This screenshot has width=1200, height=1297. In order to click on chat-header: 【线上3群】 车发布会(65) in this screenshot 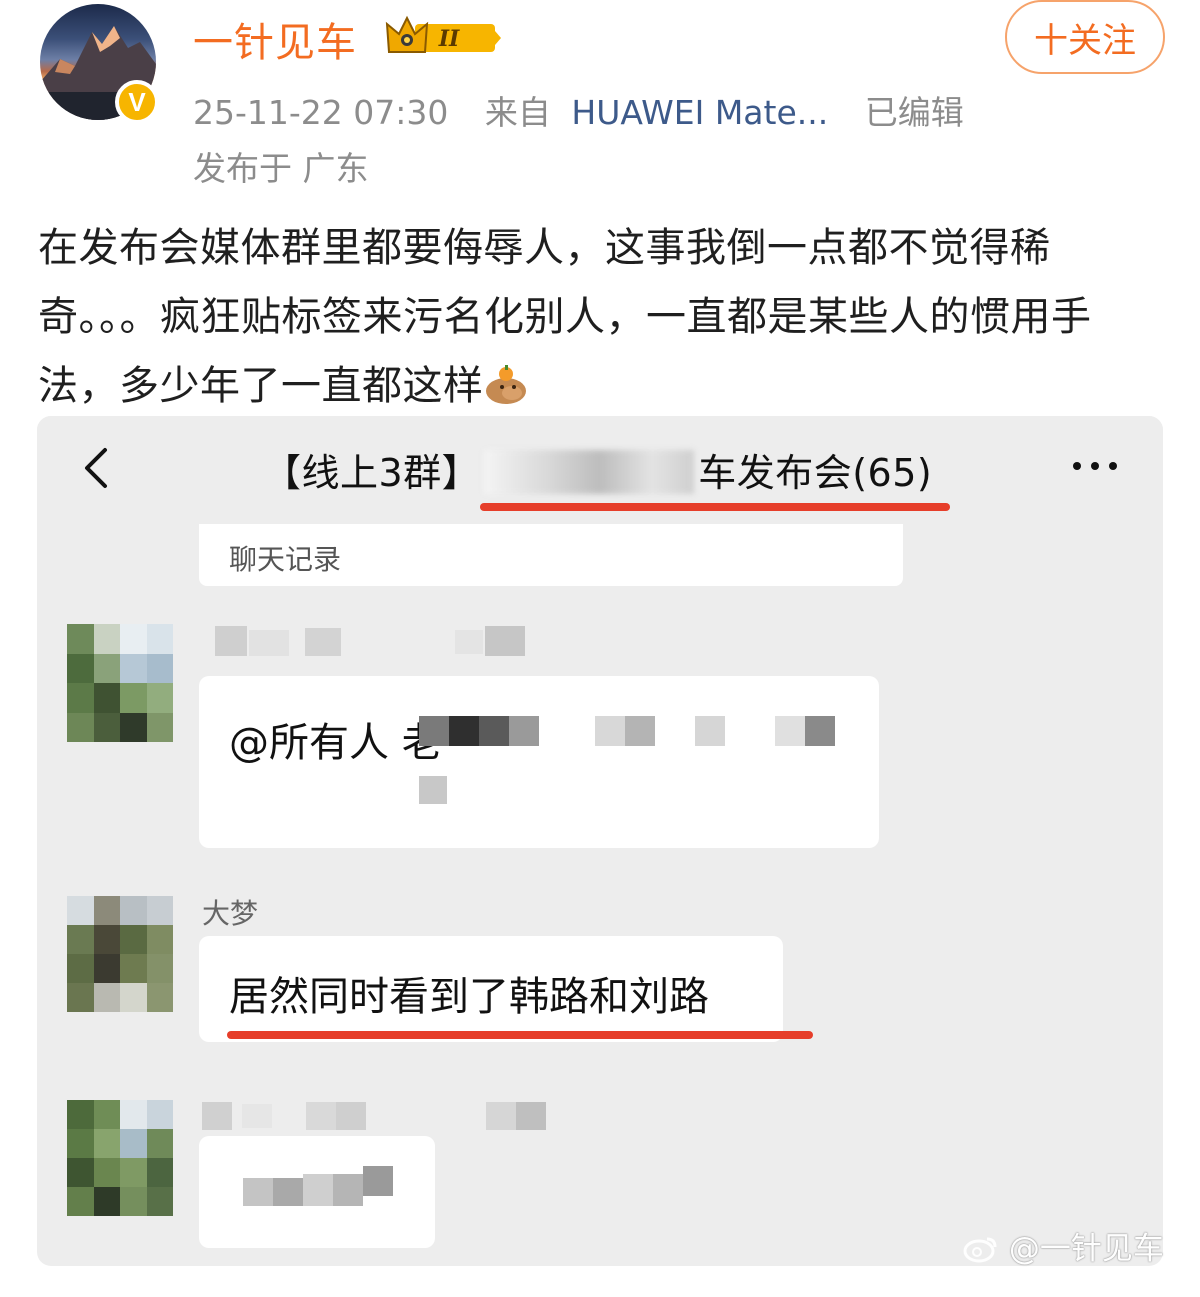, I will do `click(600, 468)`.